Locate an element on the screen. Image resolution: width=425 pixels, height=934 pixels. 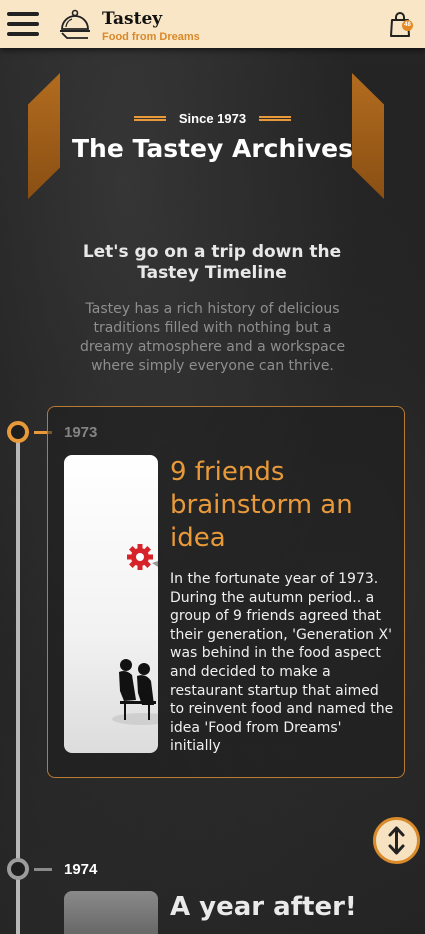
brand-tagline: Food from Dreams is located at coordinates (151, 37).